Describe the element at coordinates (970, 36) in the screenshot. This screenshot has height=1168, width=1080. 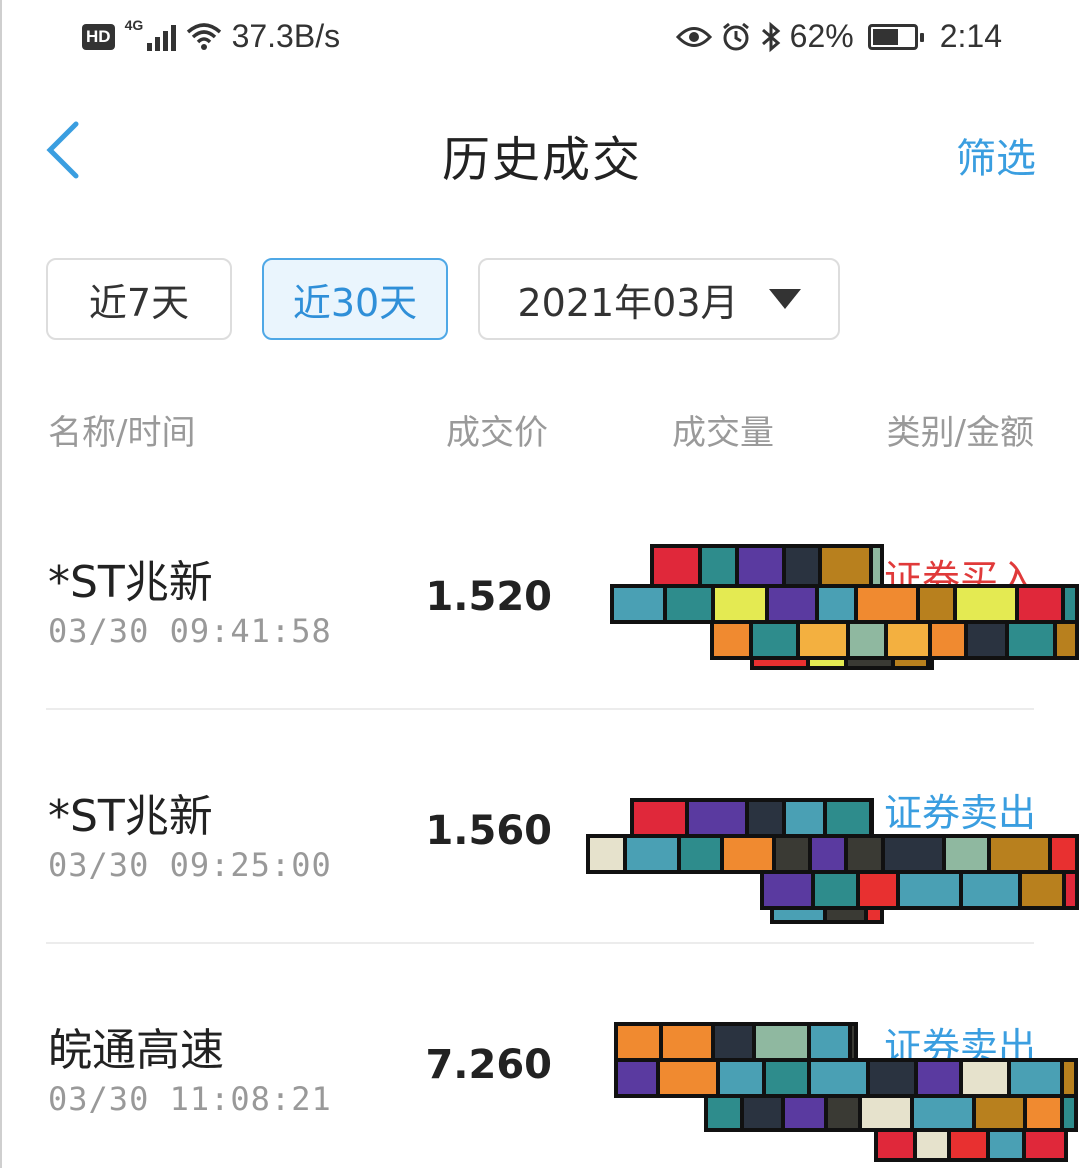
I see `clock: 2:14` at that location.